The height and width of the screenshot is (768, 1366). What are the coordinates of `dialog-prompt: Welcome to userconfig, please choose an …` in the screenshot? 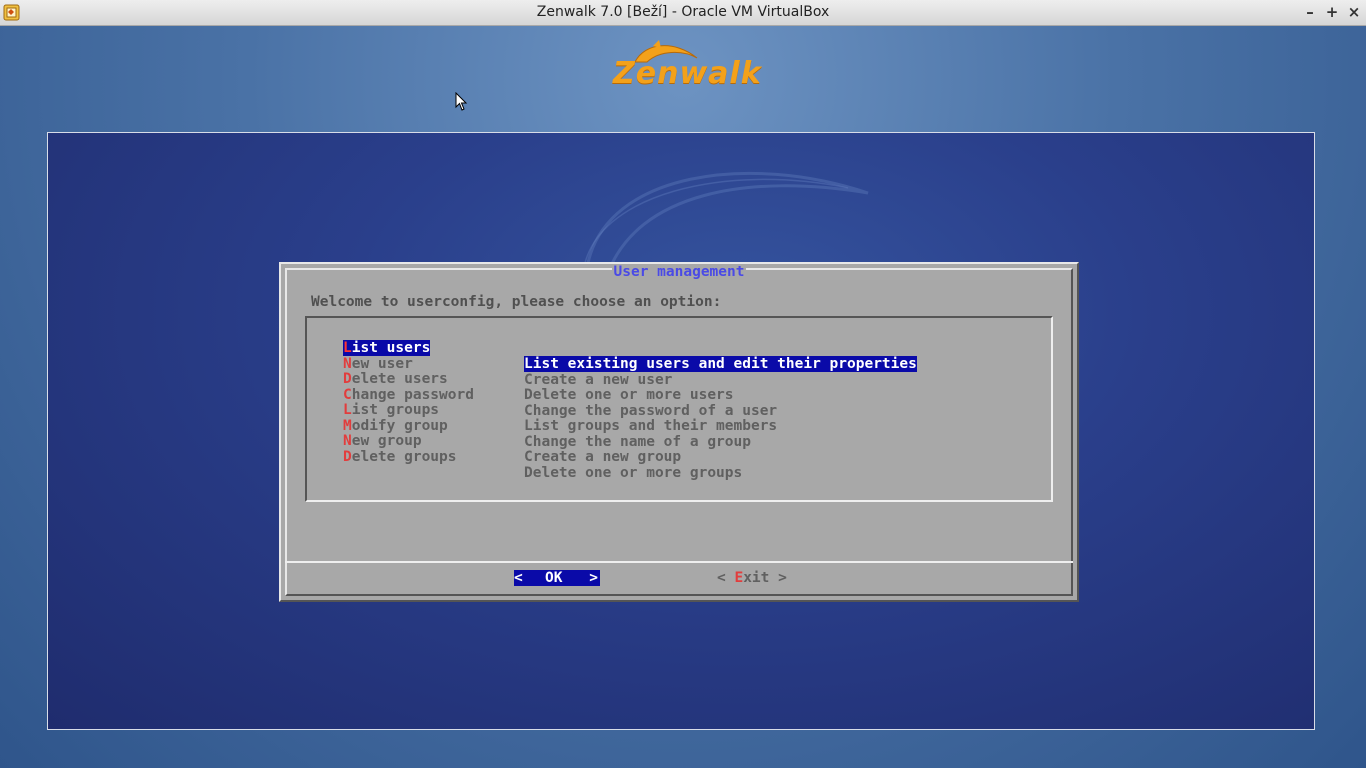 It's located at (516, 302).